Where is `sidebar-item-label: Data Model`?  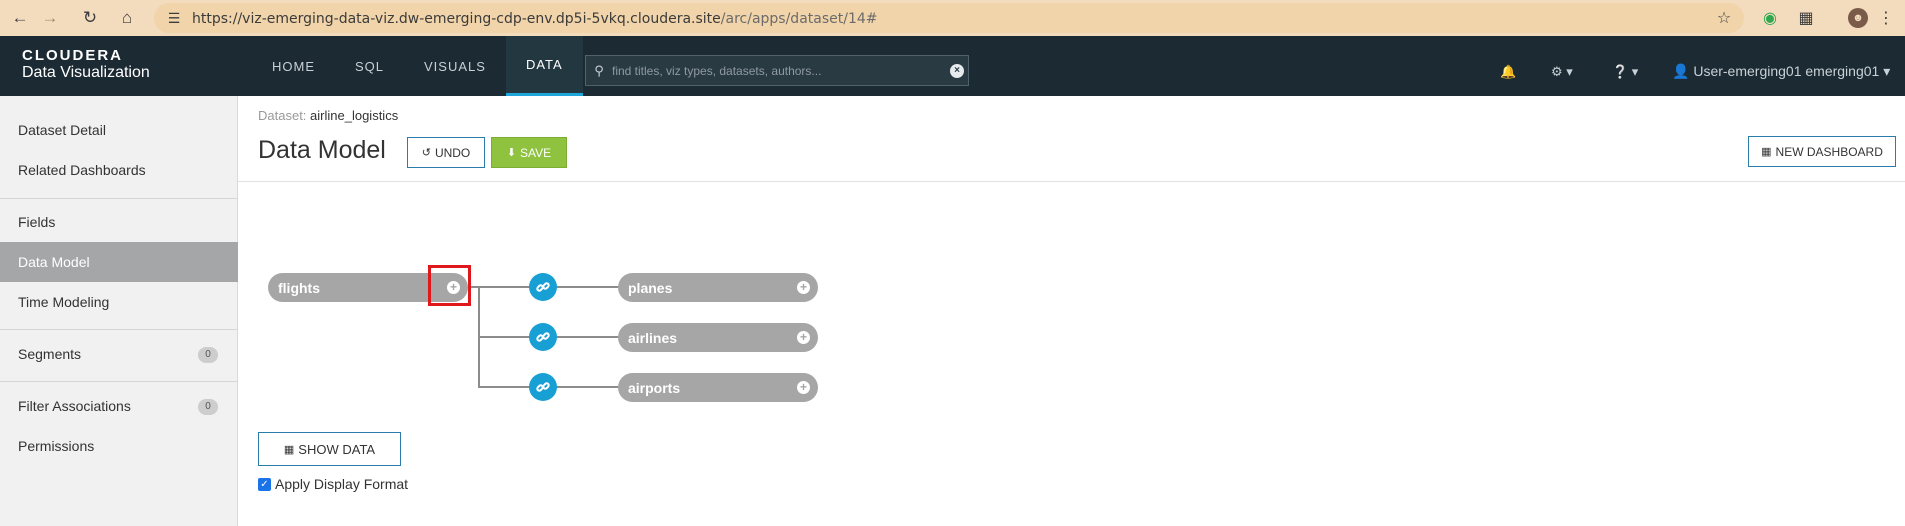 sidebar-item-label: Data Model is located at coordinates (54, 262).